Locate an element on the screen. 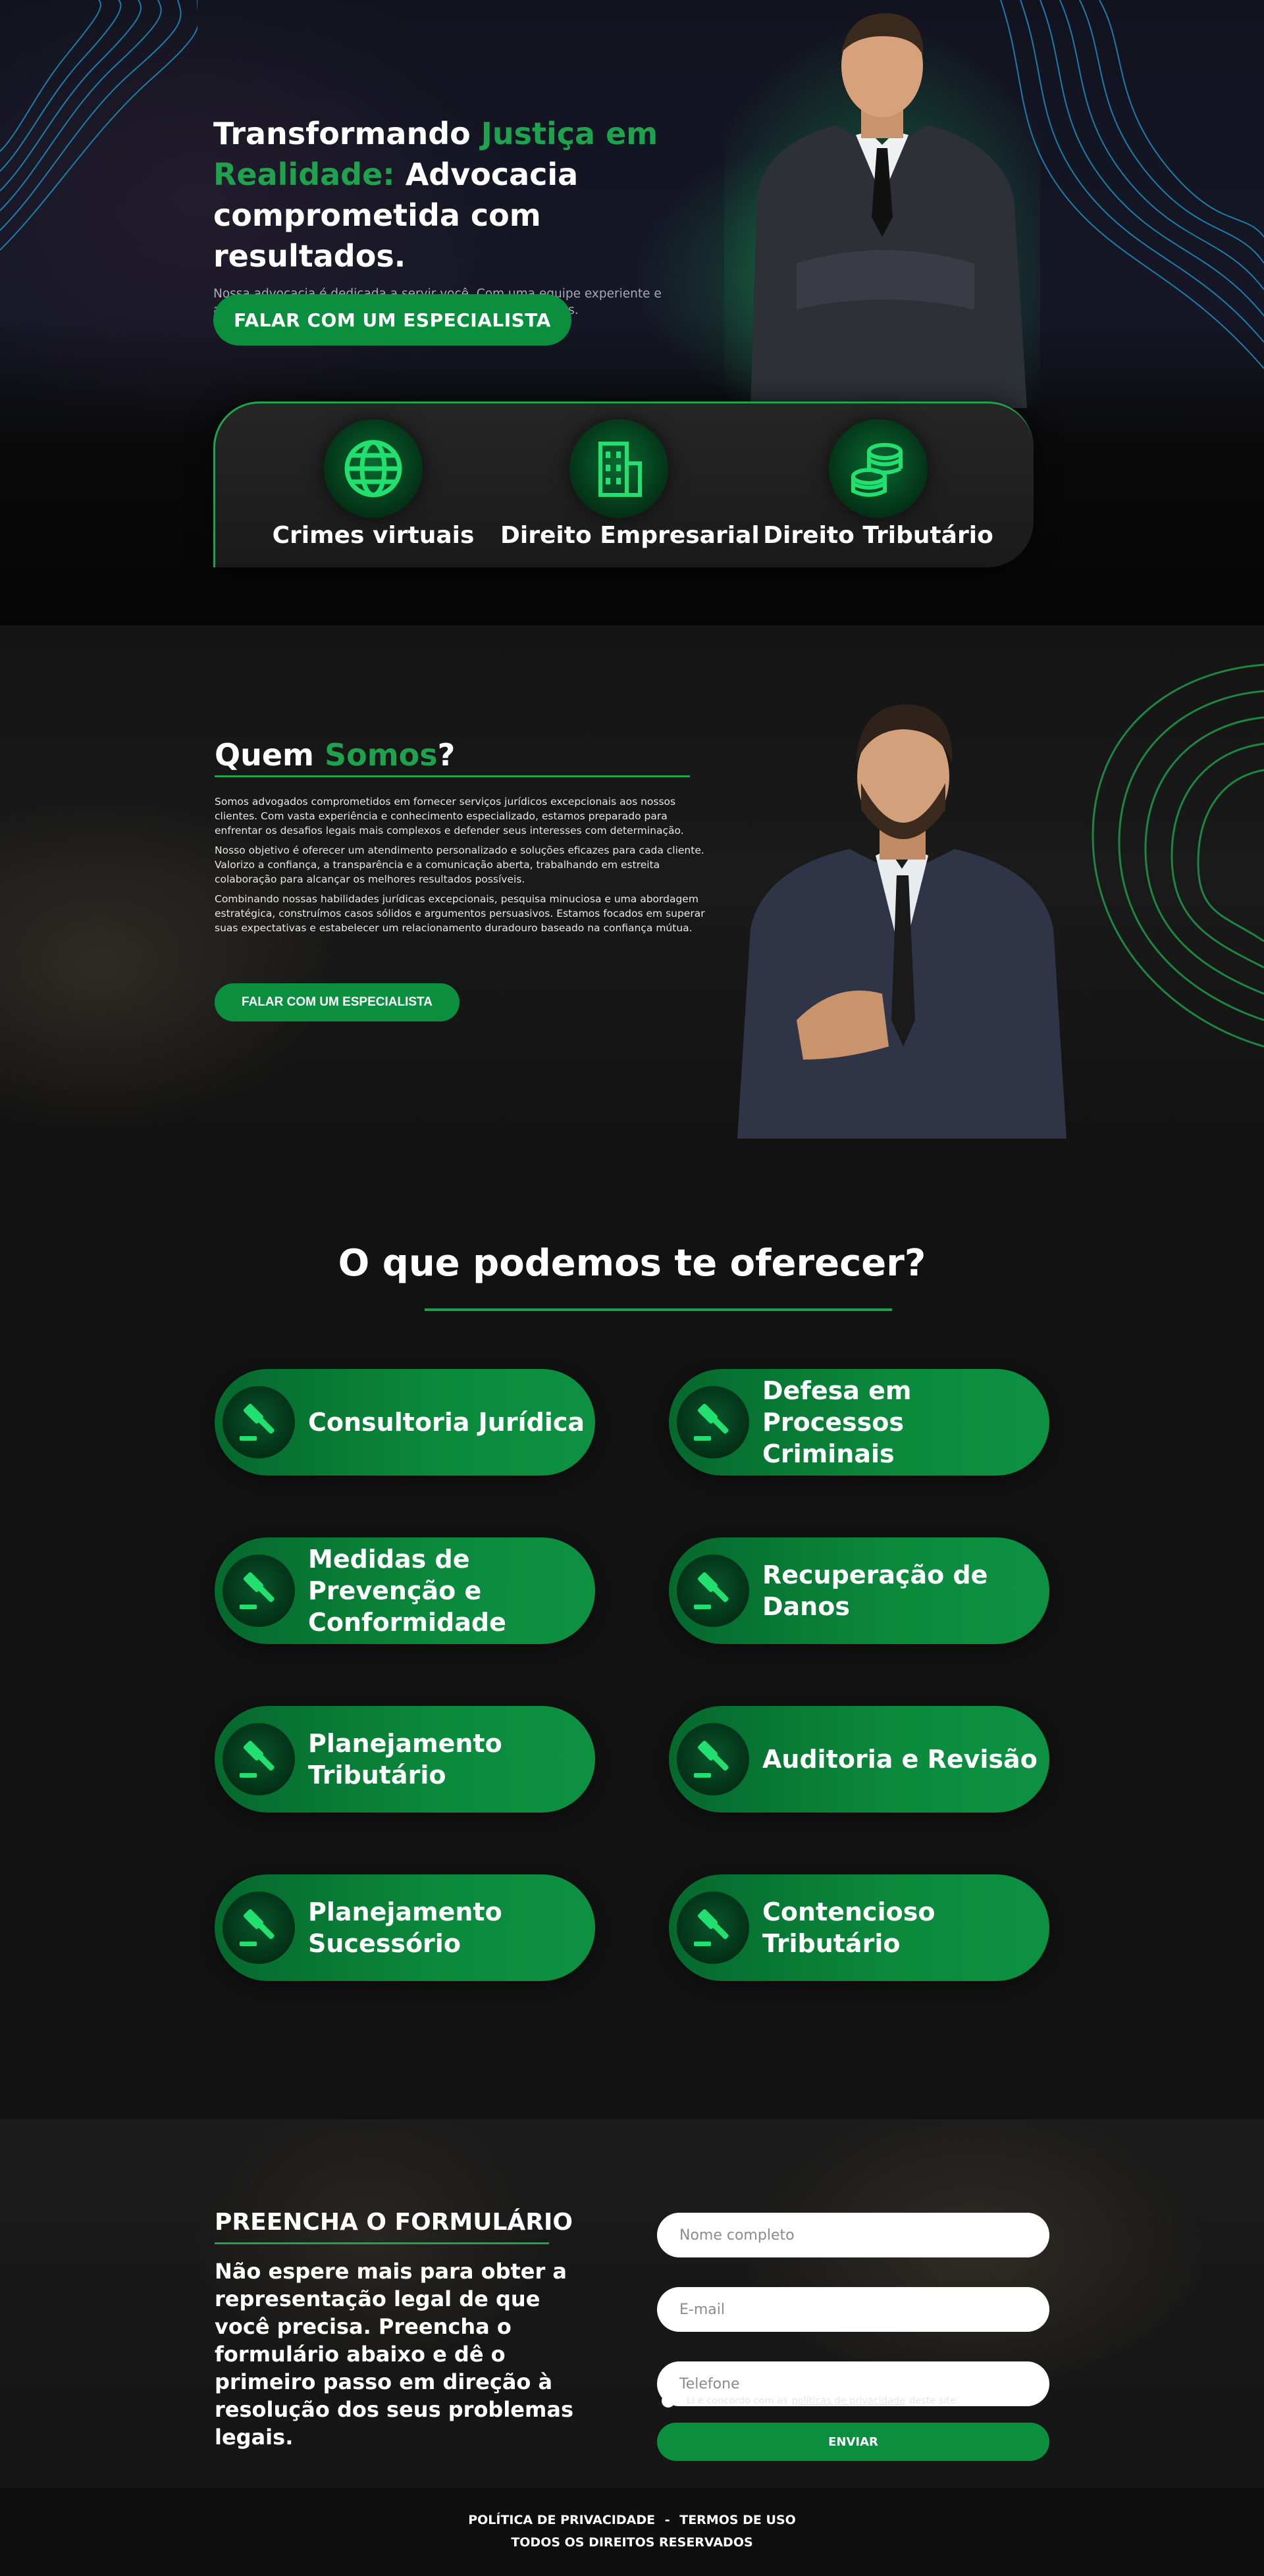 This screenshot has width=1264, height=2576. service-card: Medidas de Prevenção e Conformidade is located at coordinates (405, 1590).